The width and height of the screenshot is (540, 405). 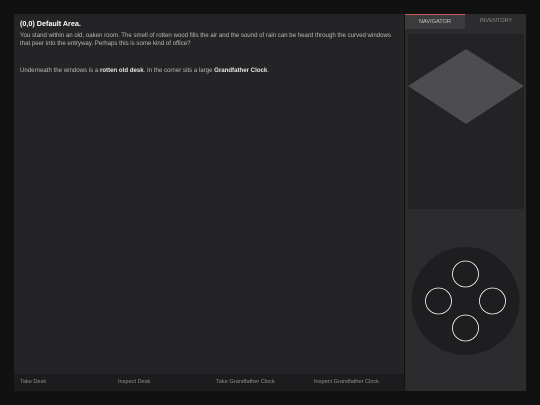 What do you see at coordinates (496, 21) in the screenshot?
I see `tab-inventory: INVENTORY` at bounding box center [496, 21].